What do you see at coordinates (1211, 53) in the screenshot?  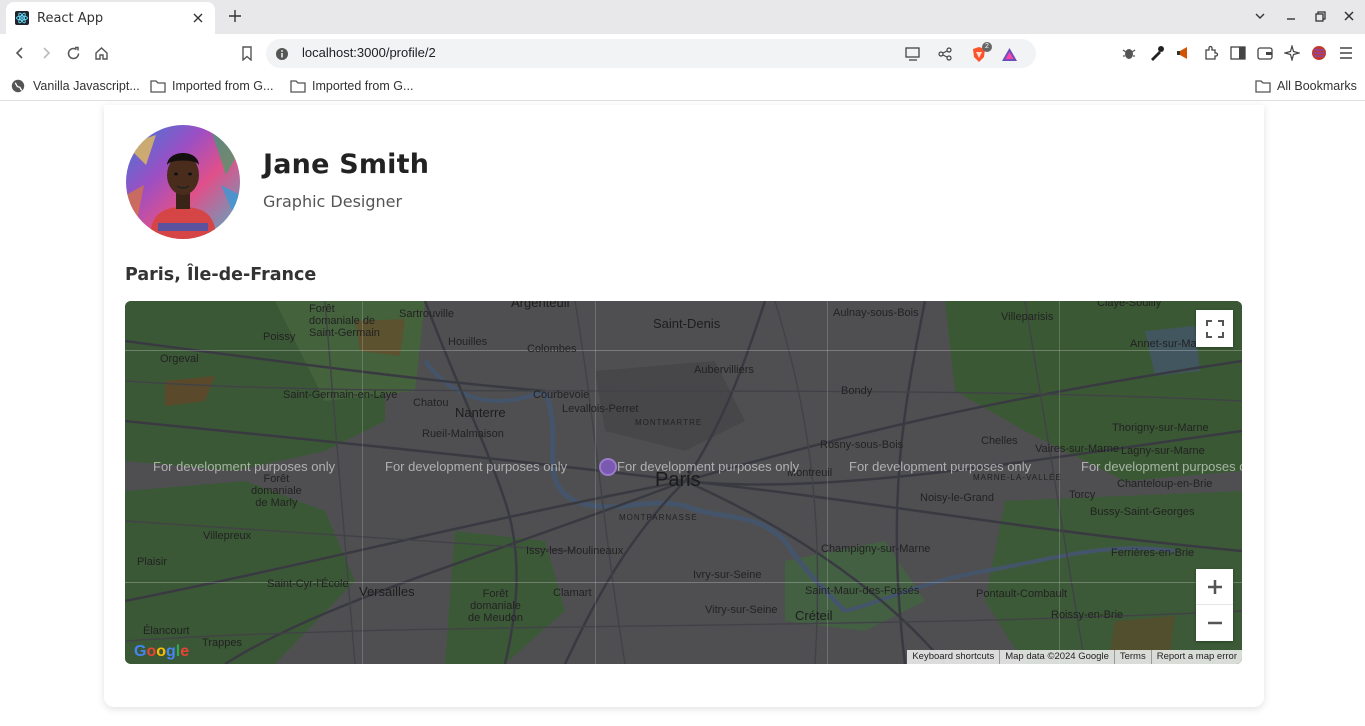 I see `extensions-icon` at bounding box center [1211, 53].